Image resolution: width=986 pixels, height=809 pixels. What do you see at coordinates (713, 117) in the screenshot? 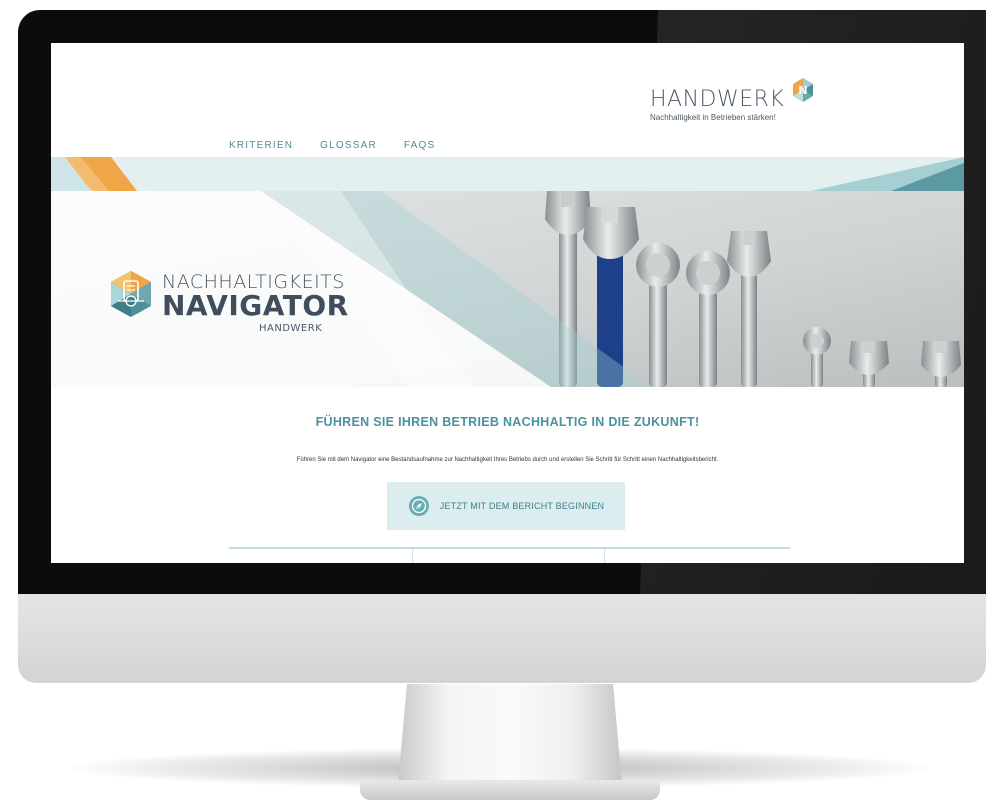
I see `logo-tagline: Nachhaltigkeit in Betrieben stärken!` at bounding box center [713, 117].